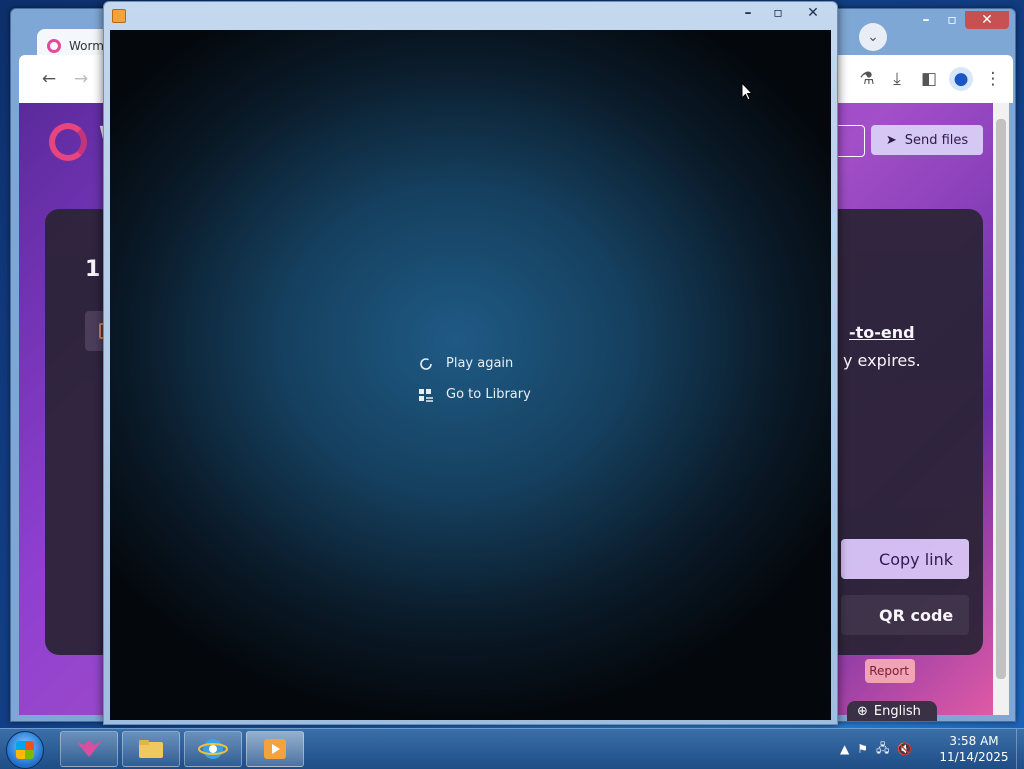 The height and width of the screenshot is (769, 1024). Describe the element at coordinates (926, 20) in the screenshot. I see `minimize-button: –` at that location.